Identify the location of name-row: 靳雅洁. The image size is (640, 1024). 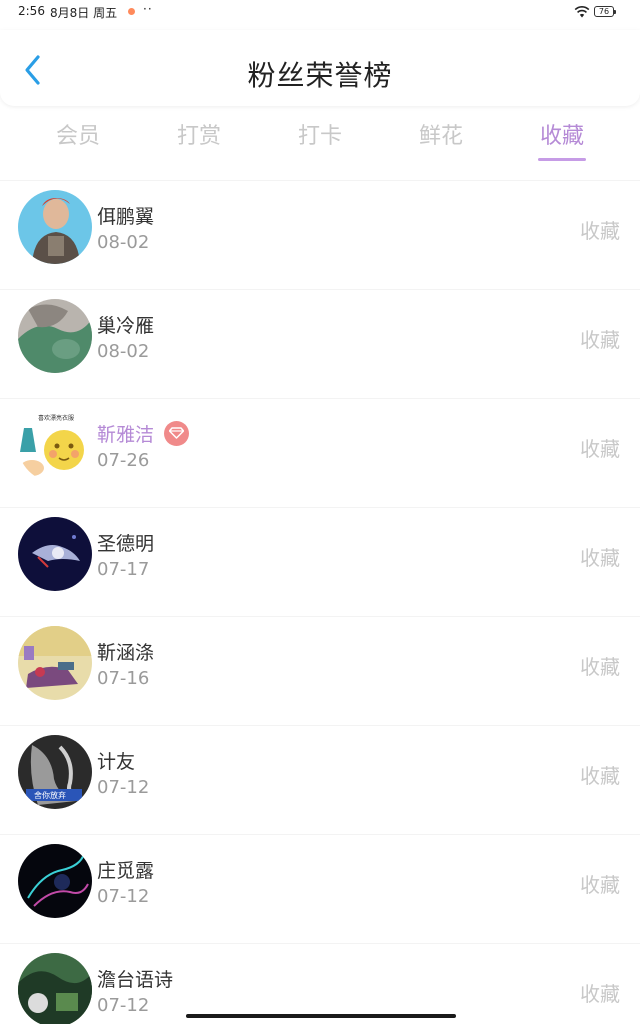
(143, 433).